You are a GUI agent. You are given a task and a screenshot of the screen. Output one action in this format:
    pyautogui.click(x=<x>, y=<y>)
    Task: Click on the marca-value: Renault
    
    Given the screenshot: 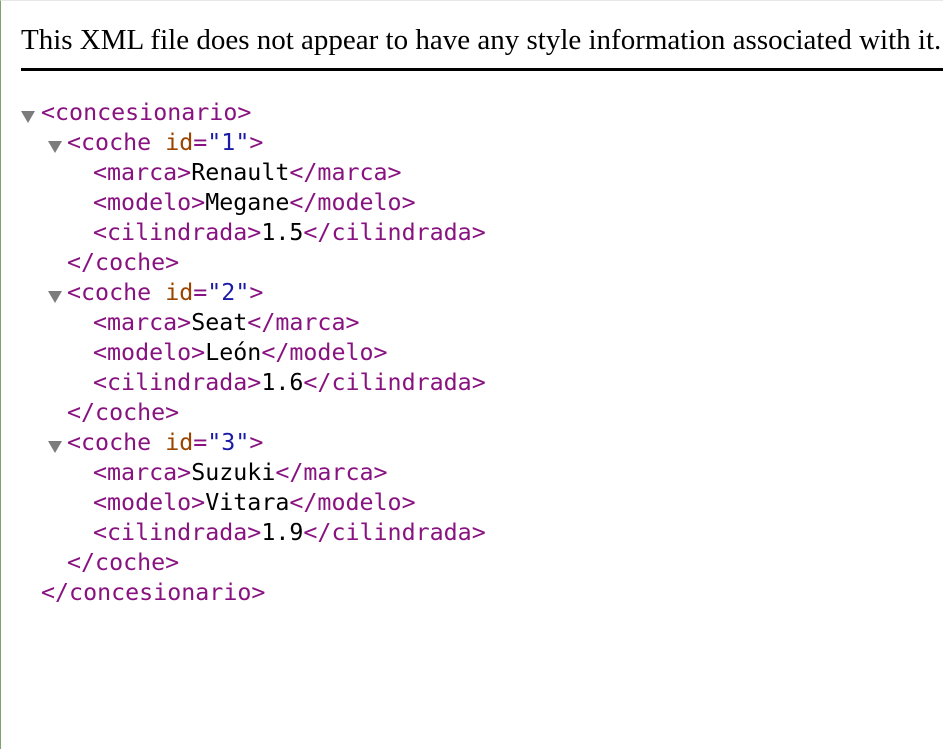 What is the action you would take?
    pyautogui.click(x=240, y=172)
    